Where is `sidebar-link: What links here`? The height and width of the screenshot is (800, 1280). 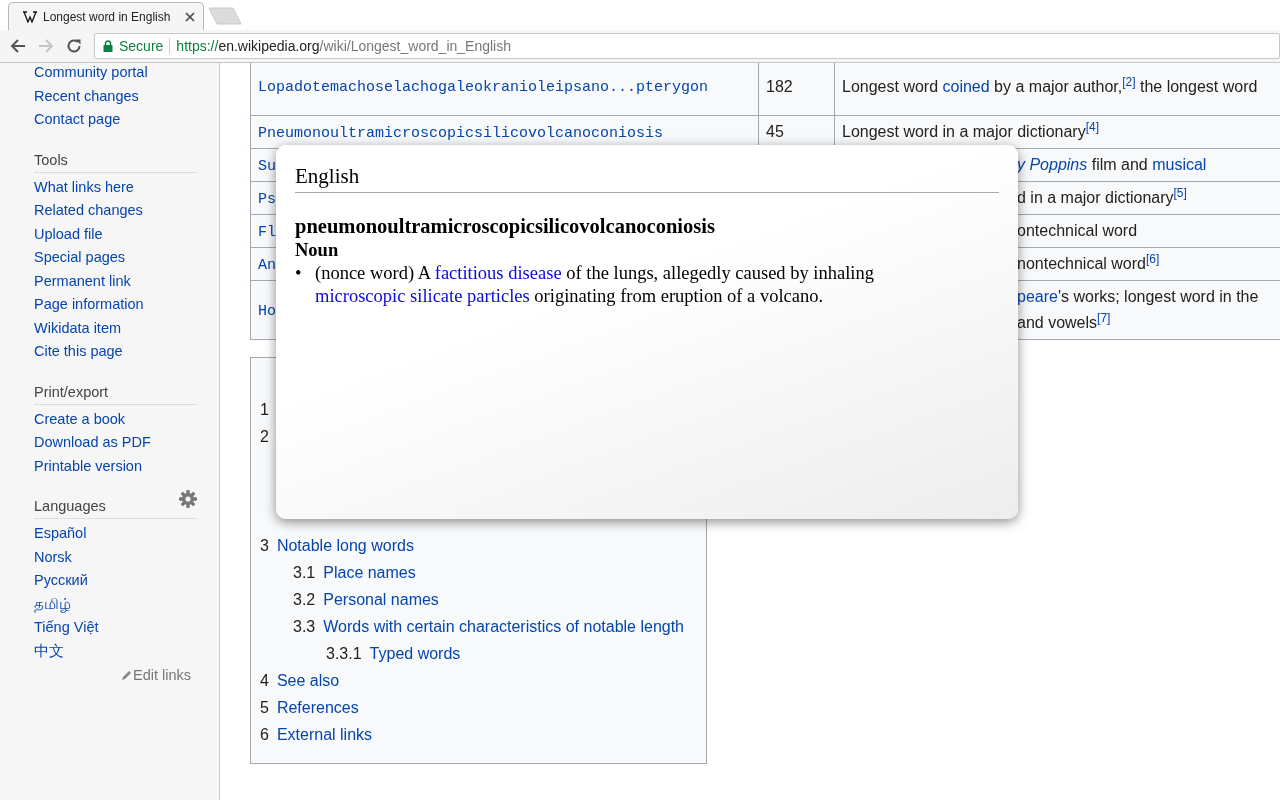
sidebar-link: What links here is located at coordinates (84, 187).